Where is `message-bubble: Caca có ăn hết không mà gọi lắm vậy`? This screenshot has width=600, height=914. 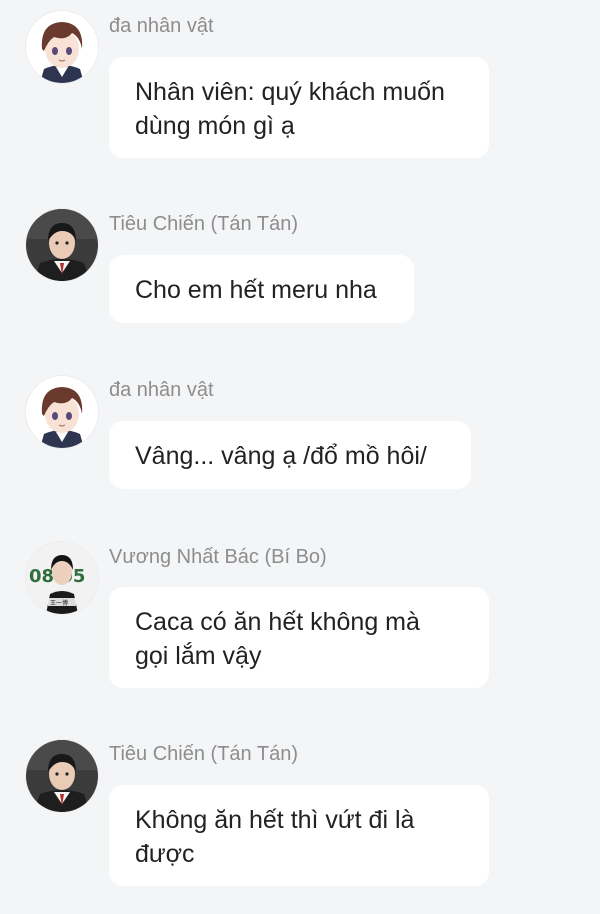 message-bubble: Caca có ăn hết không mà gọi lắm vậy is located at coordinates (299, 637).